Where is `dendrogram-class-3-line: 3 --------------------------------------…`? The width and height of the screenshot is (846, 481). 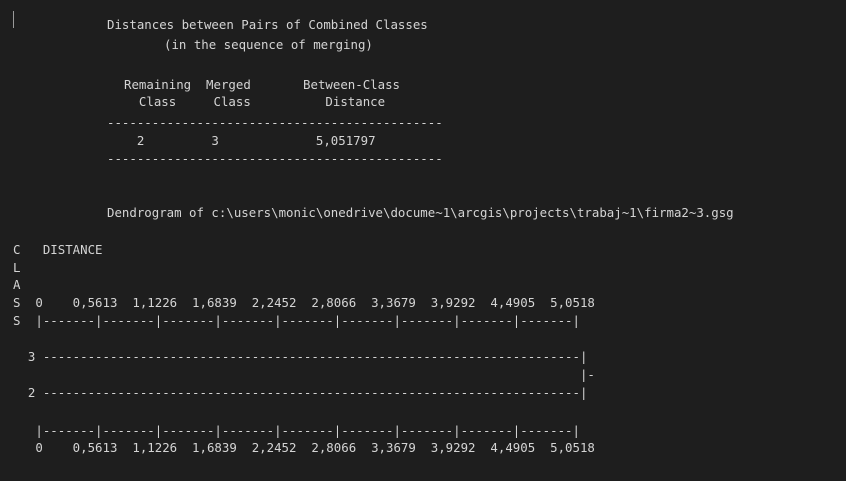 dendrogram-class-3-line: 3 --------------------------------------… is located at coordinates (300, 356).